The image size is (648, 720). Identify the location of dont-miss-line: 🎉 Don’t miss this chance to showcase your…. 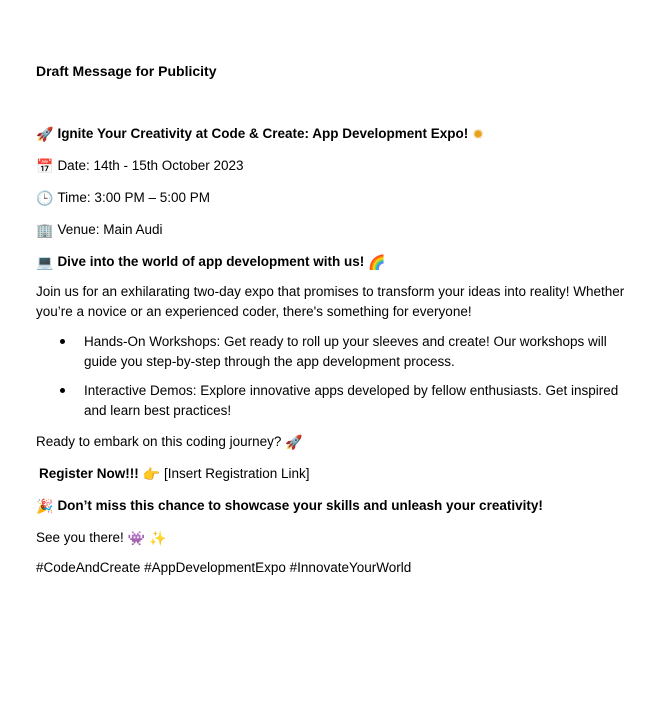
(289, 506).